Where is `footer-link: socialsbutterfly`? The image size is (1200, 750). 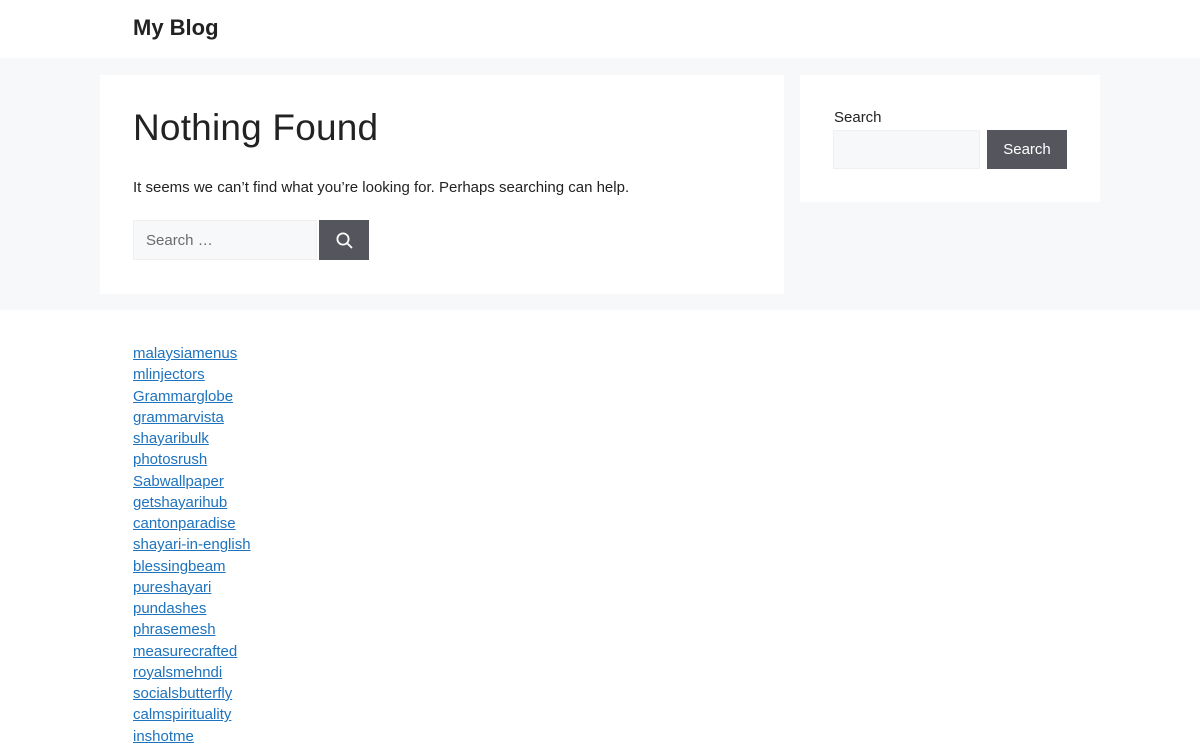 footer-link: socialsbutterfly is located at coordinates (182, 693).